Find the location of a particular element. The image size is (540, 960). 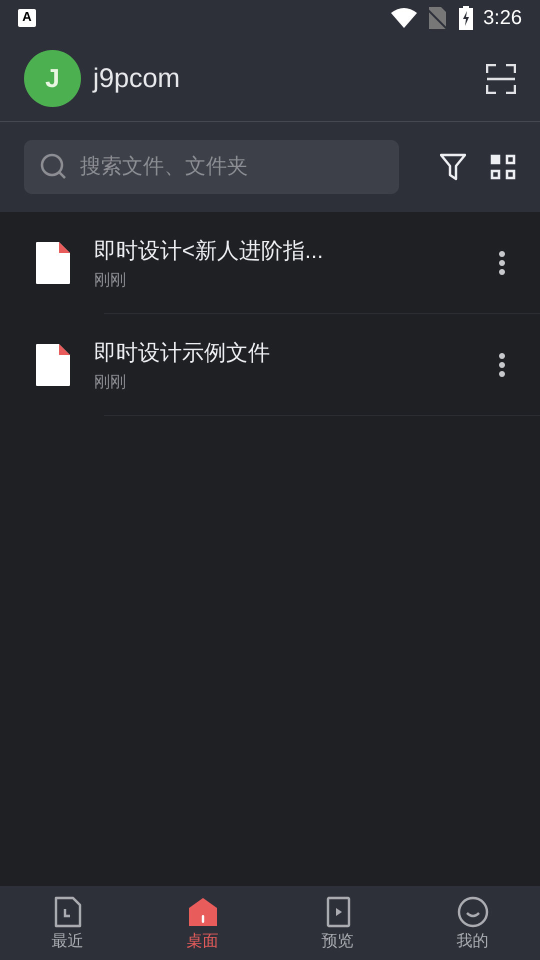

grid-view-icon is located at coordinates (503, 167).